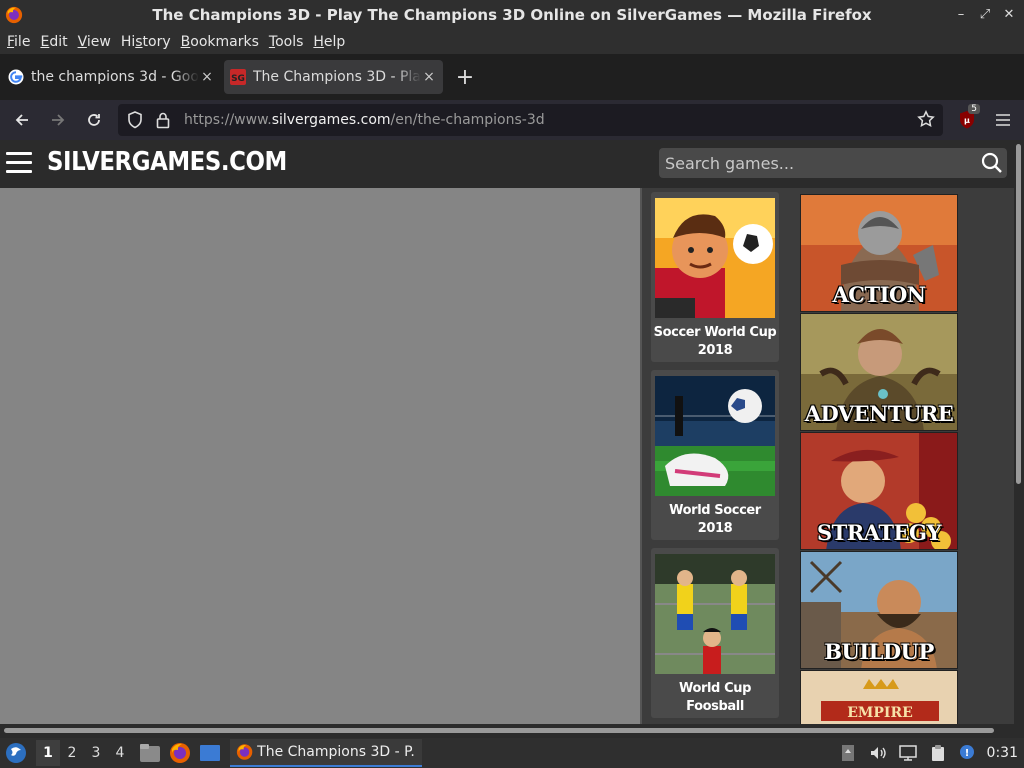 The width and height of the screenshot is (1024, 768). What do you see at coordinates (938, 753) in the screenshot?
I see `clipboard-icon` at bounding box center [938, 753].